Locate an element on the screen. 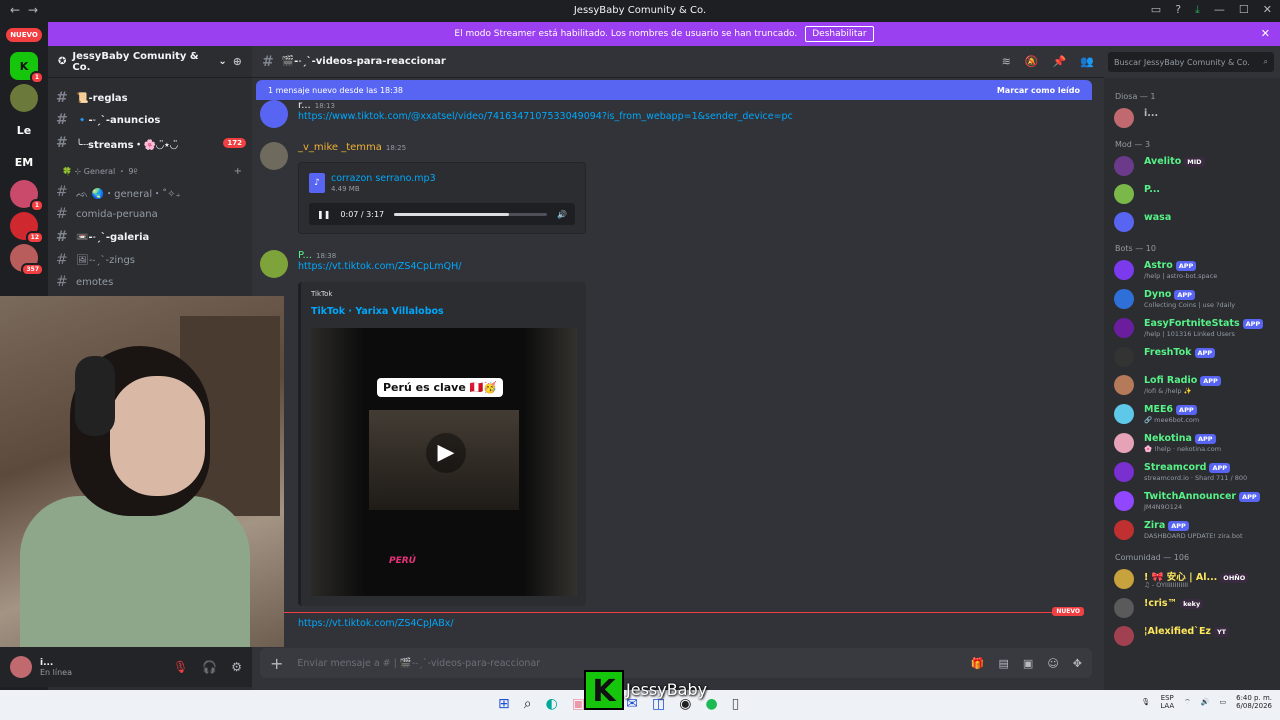 Image resolution: width=1280 pixels, height=720 pixels. download-icon: ⤓ is located at coordinates (1197, 10).